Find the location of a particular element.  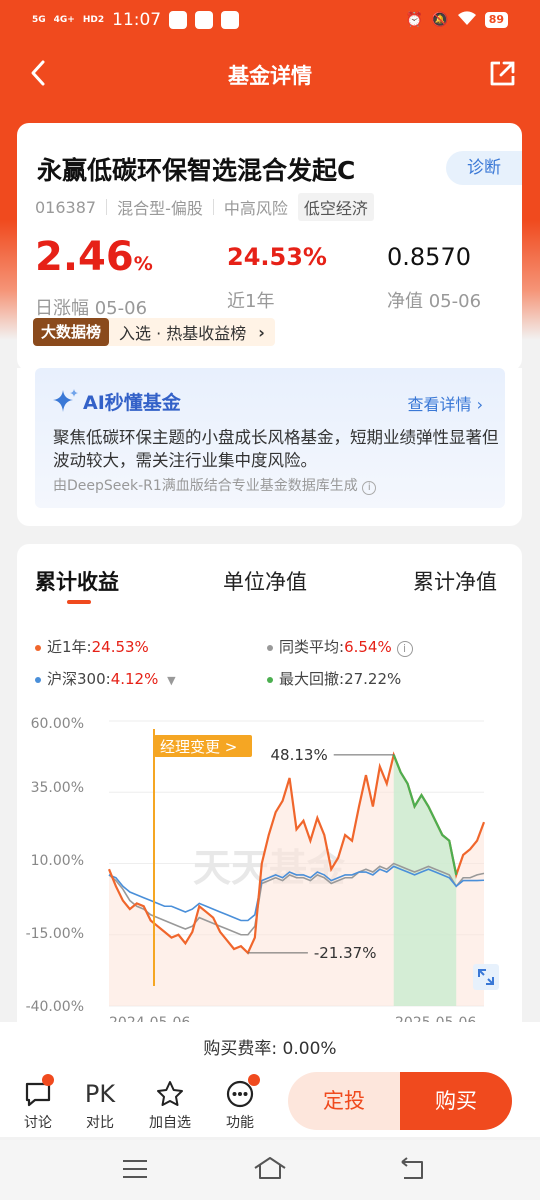

system-nav-bar is located at coordinates (270, 1170).